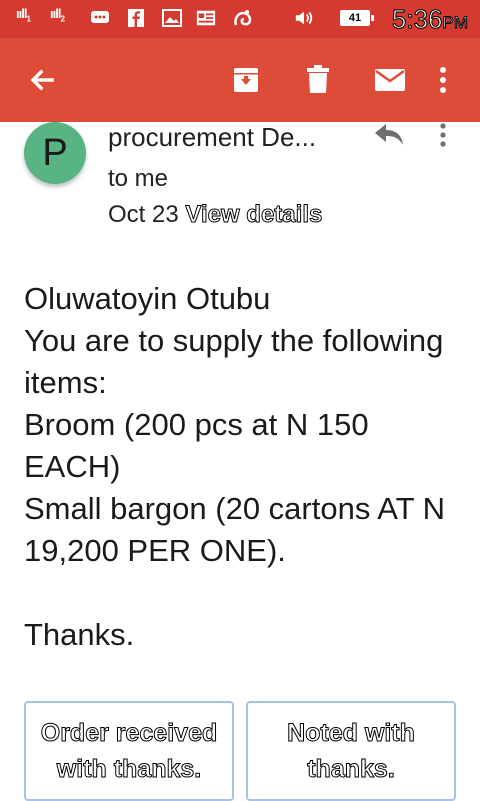 This screenshot has width=480, height=801. Describe the element at coordinates (318, 80) in the screenshot. I see `delete-icon` at that location.